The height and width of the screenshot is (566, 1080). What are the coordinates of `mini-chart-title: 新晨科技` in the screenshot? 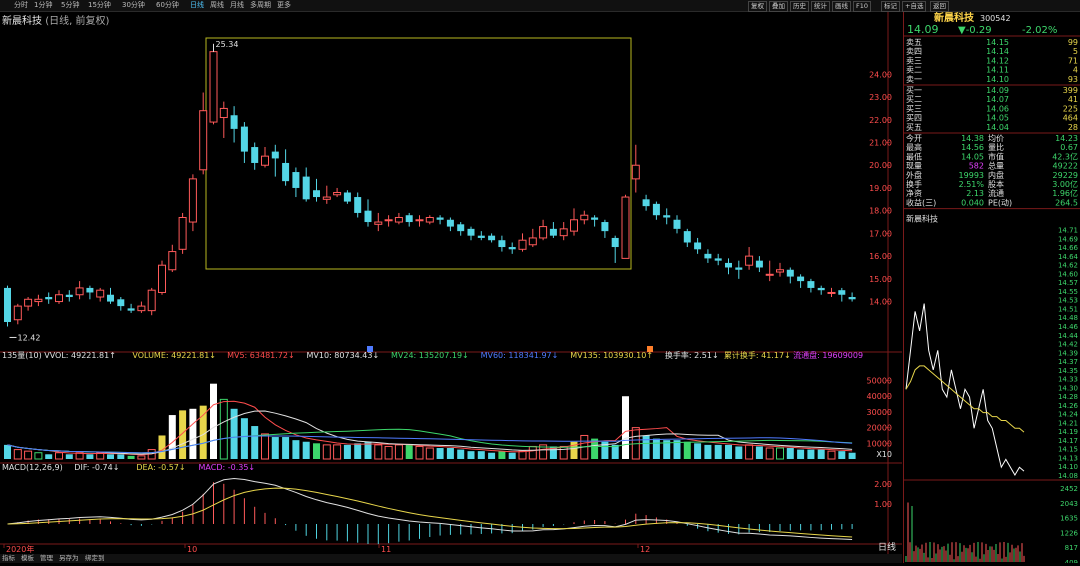 It's located at (922, 219).